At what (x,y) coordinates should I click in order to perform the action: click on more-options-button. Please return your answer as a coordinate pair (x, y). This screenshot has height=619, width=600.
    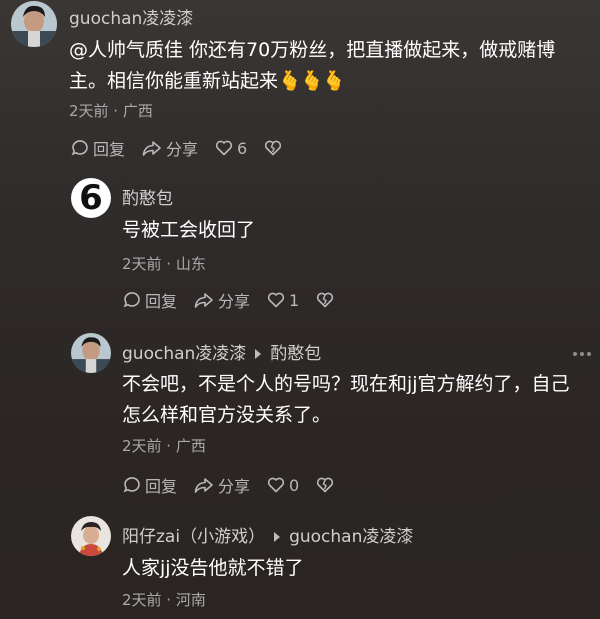
    Looking at the image, I should click on (582, 354).